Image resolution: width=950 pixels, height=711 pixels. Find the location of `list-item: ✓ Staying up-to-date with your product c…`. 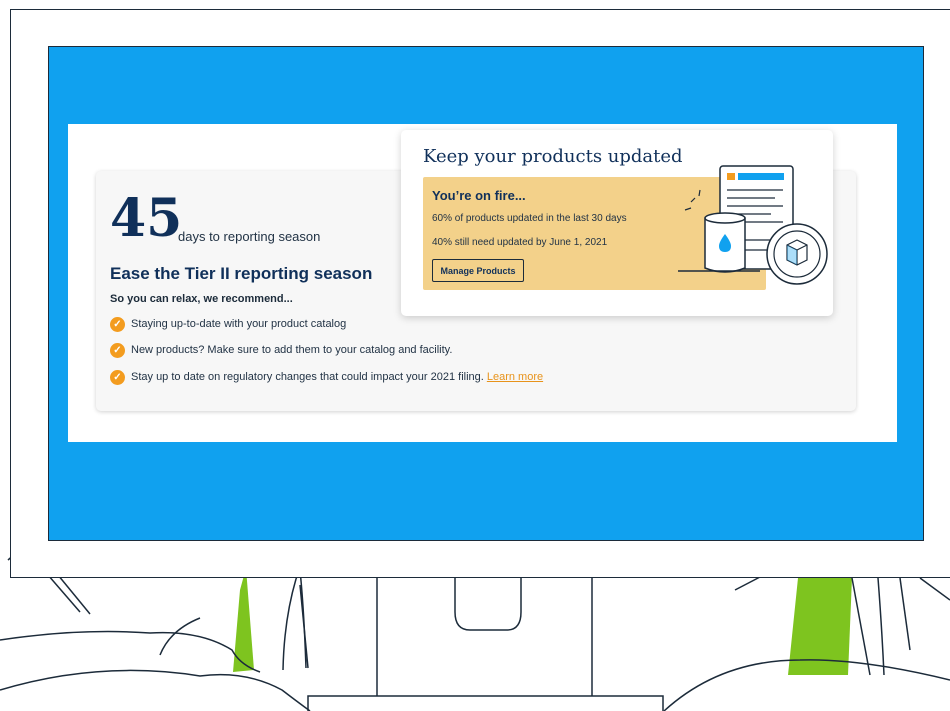

list-item: ✓ Staying up-to-date with your product c… is located at coordinates (228, 324).